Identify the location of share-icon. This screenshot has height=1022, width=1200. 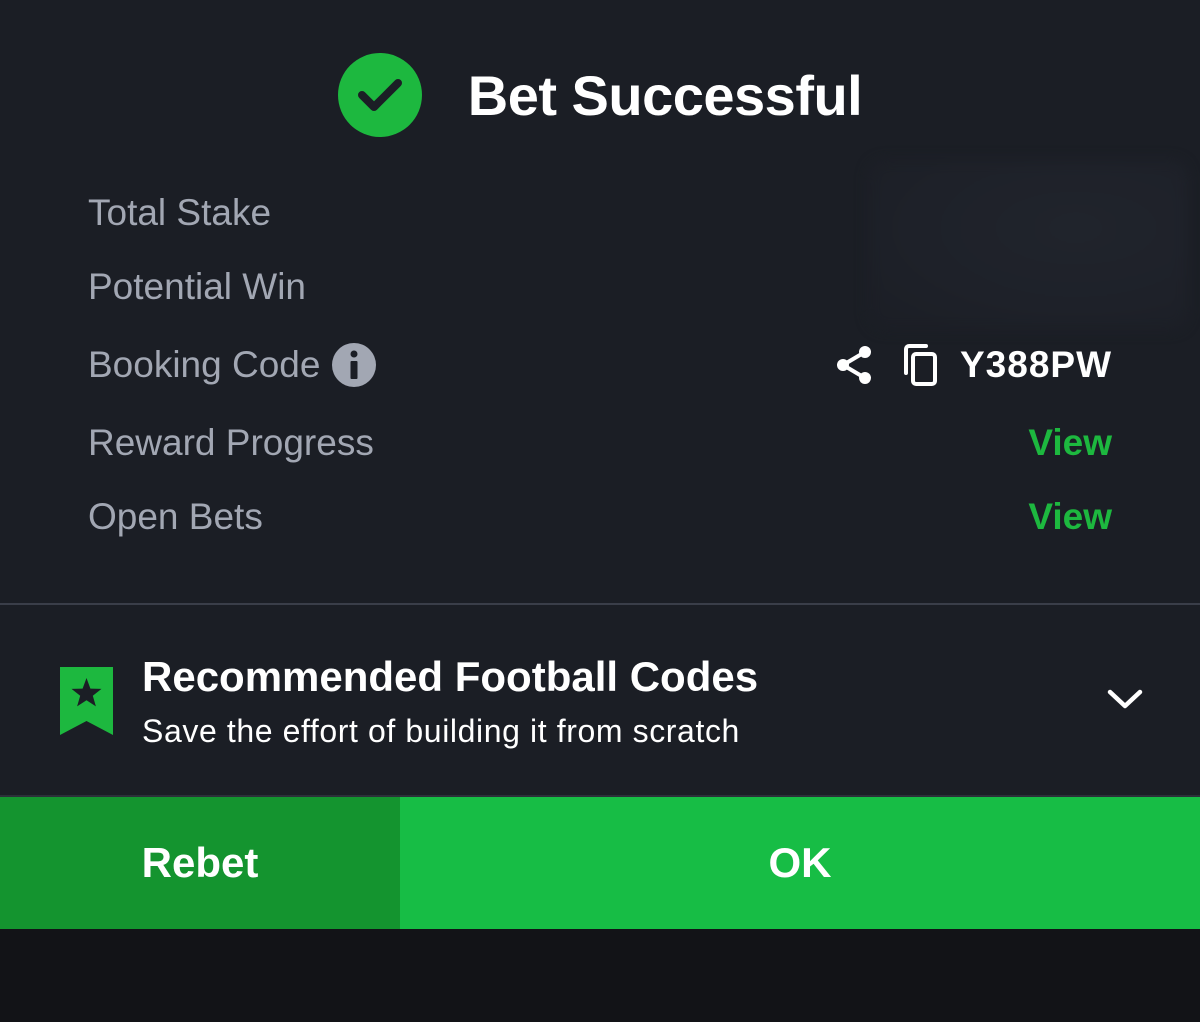
(854, 365).